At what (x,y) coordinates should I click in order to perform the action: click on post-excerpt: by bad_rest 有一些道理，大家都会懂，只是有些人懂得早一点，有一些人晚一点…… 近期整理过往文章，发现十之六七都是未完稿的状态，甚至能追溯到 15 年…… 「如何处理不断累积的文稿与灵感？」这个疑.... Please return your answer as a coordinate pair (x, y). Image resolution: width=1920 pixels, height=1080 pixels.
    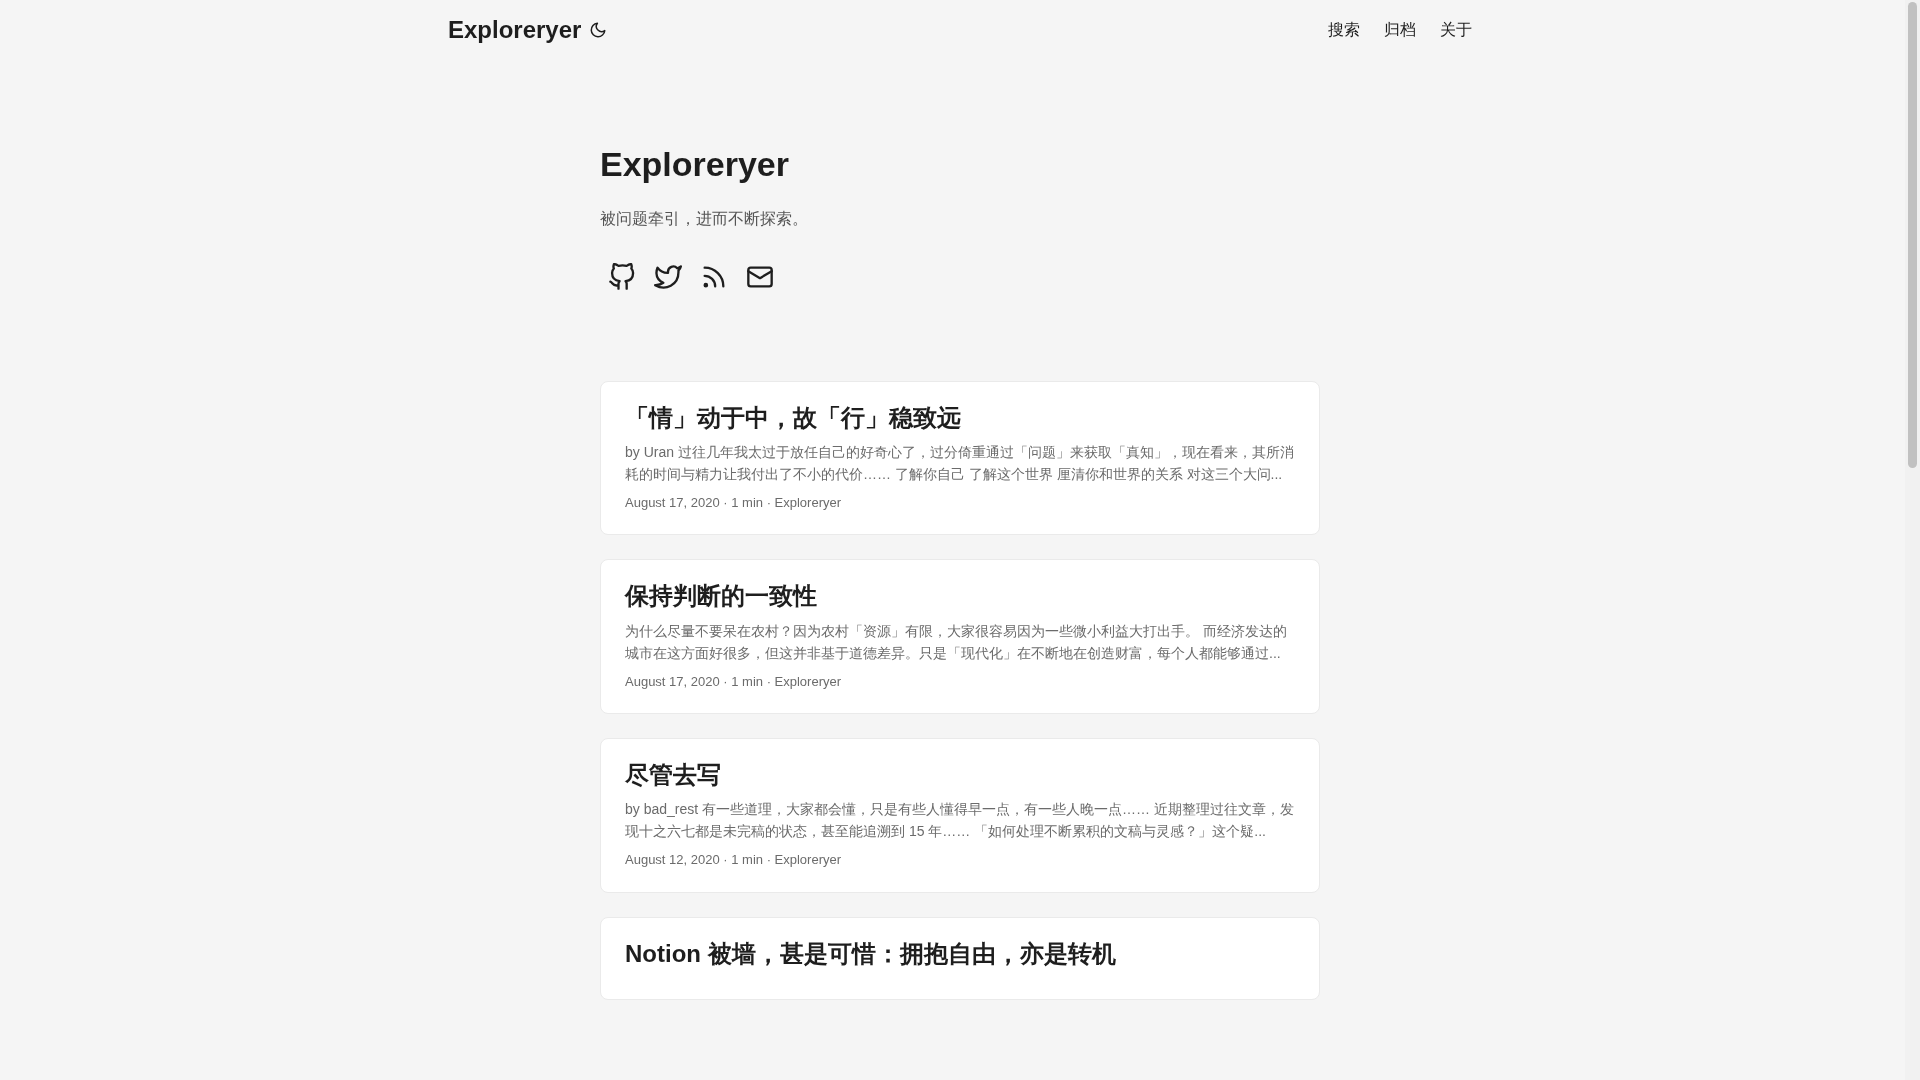
    Looking at the image, I should click on (960, 821).